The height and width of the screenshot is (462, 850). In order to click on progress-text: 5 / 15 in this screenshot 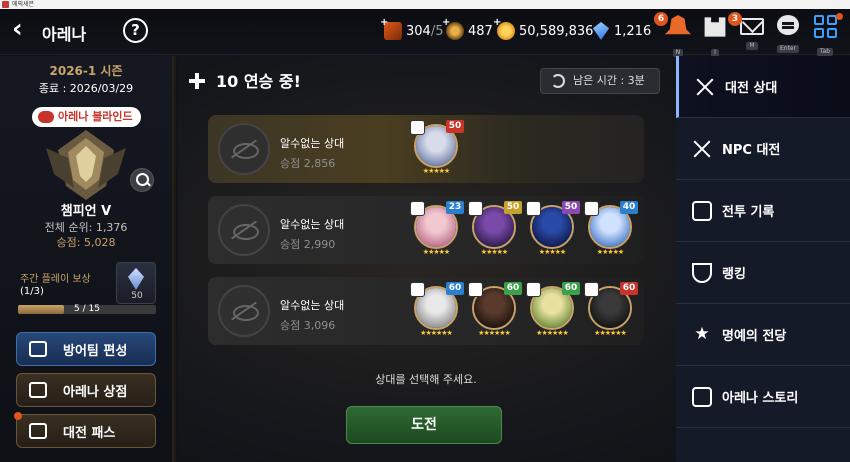, I will do `click(87, 309)`.